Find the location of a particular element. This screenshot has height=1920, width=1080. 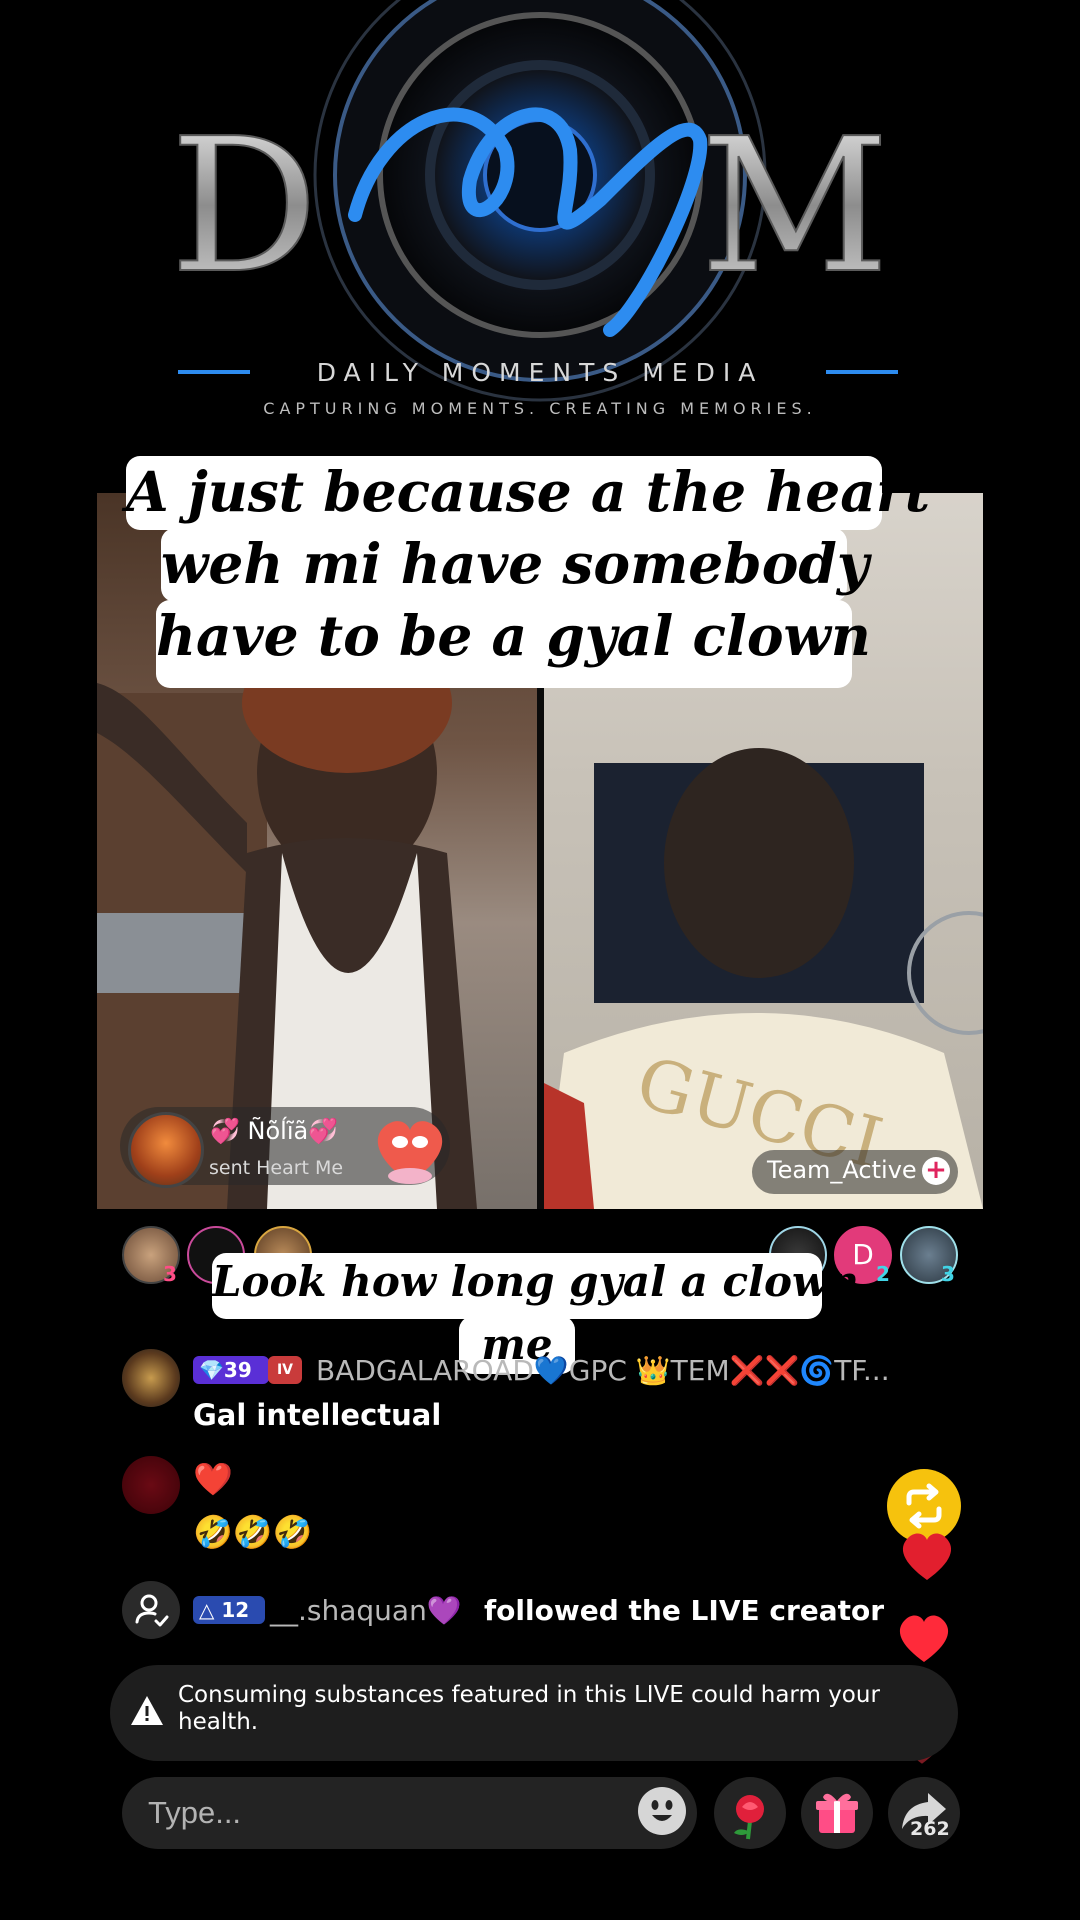

rose-icon is located at coordinates (749, 1817).